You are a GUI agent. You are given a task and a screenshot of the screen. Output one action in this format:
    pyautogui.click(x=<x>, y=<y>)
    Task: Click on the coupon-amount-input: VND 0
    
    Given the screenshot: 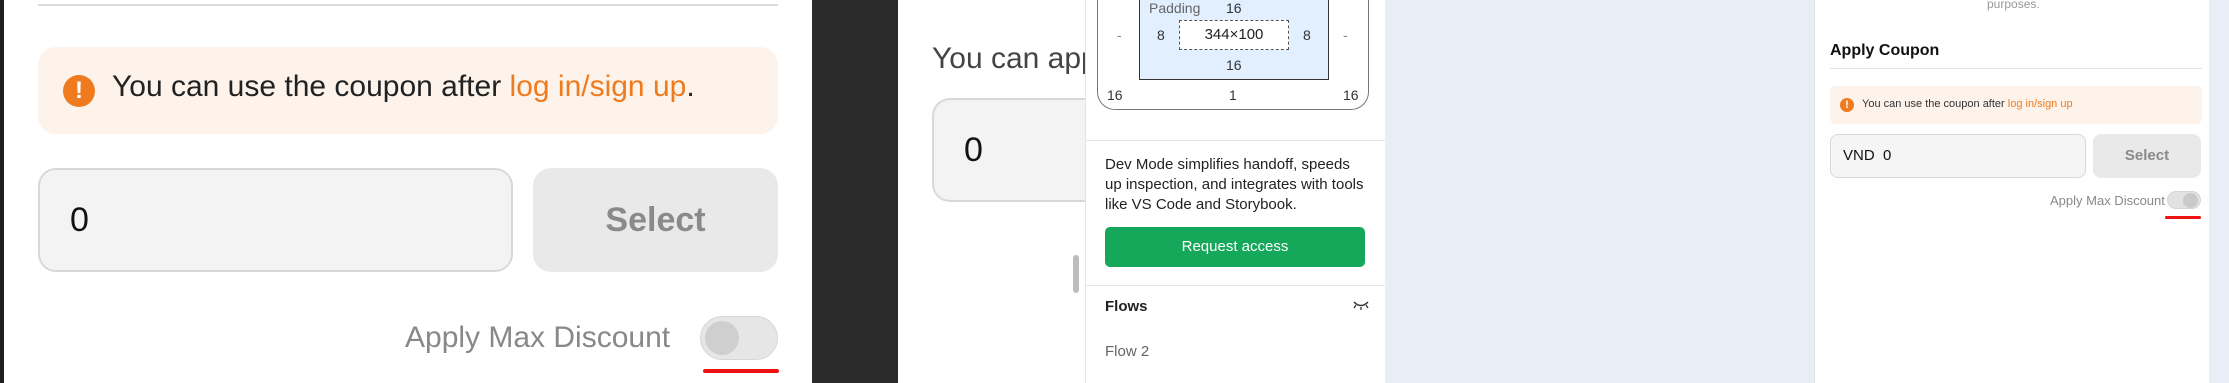 What is the action you would take?
    pyautogui.click(x=1958, y=156)
    